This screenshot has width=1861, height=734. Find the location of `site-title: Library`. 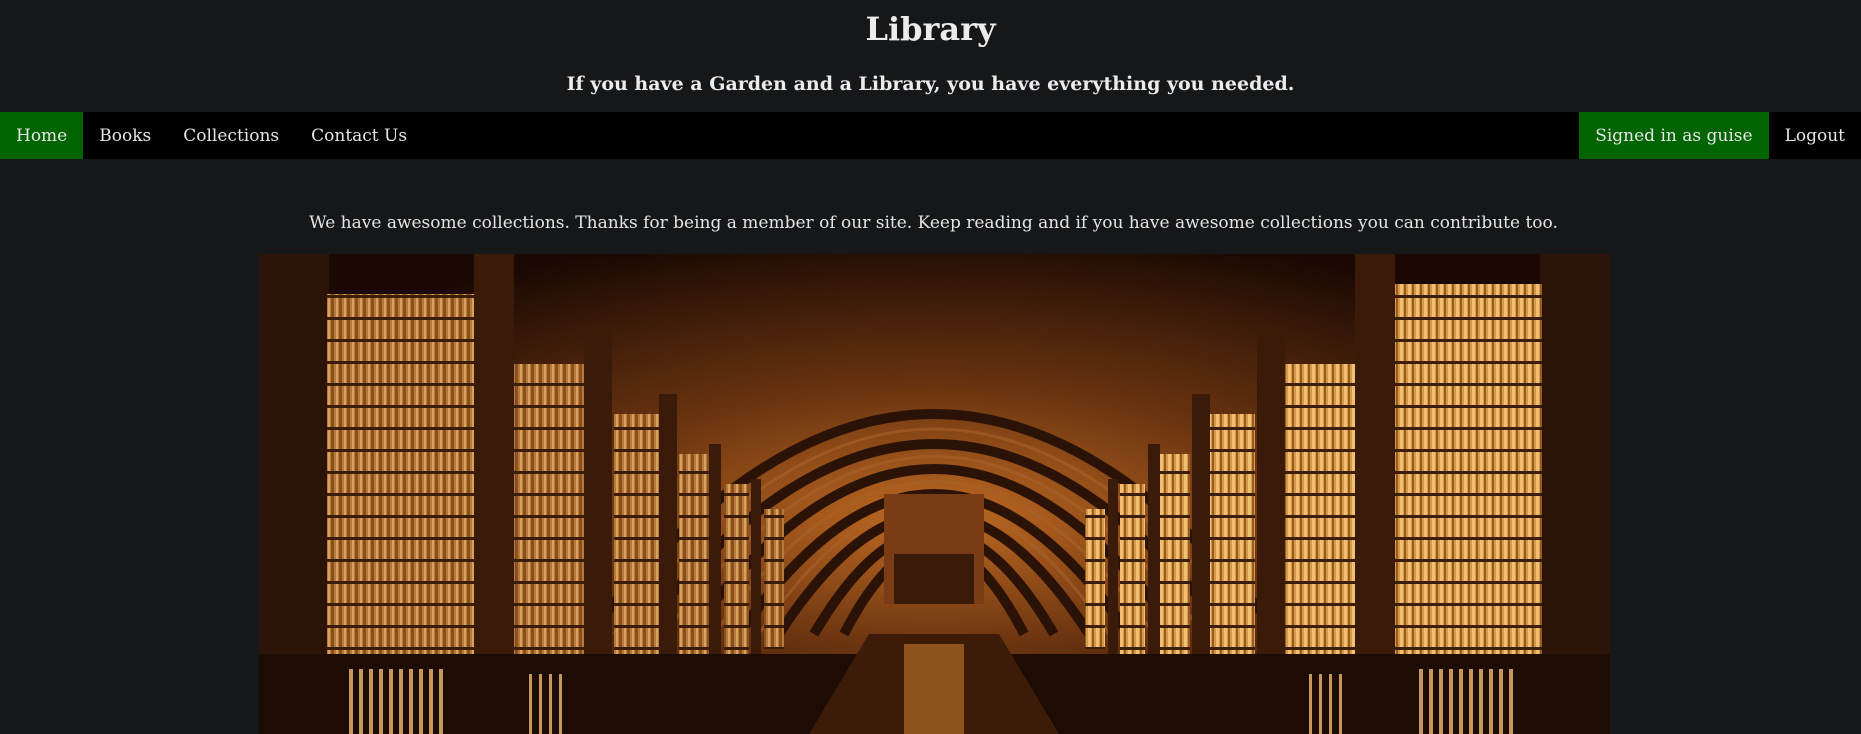

site-title: Library is located at coordinates (930, 29).